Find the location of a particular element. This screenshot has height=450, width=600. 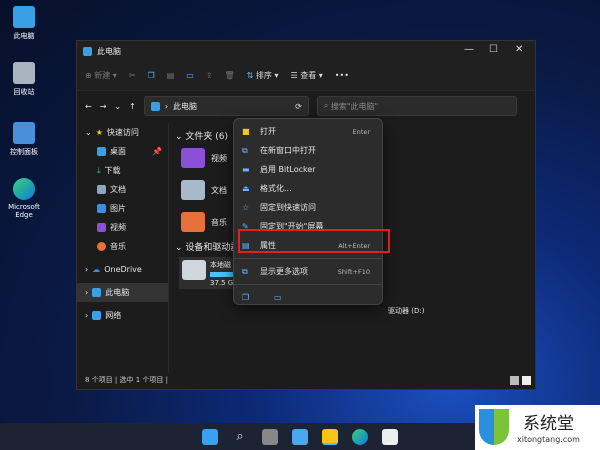

recent-dropdown: ⌄ is located at coordinates (117, 106).